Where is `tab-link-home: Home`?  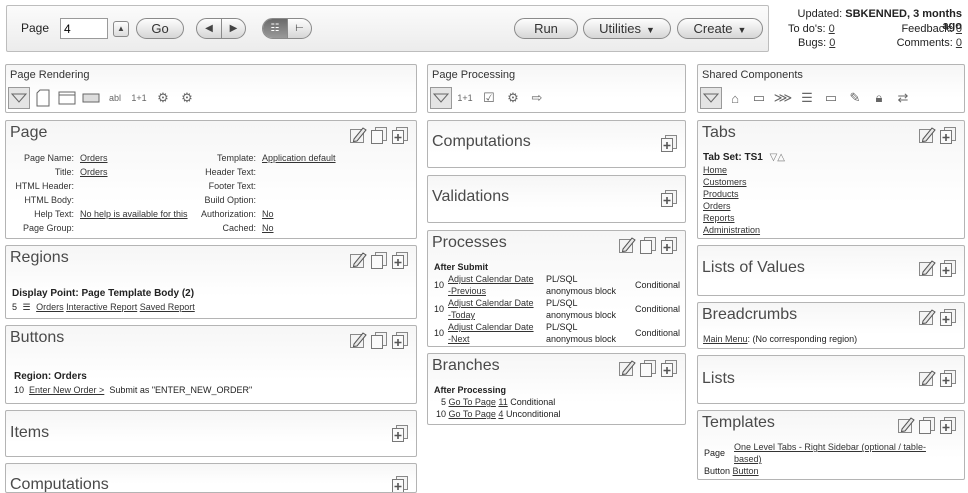 tab-link-home: Home is located at coordinates (715, 170).